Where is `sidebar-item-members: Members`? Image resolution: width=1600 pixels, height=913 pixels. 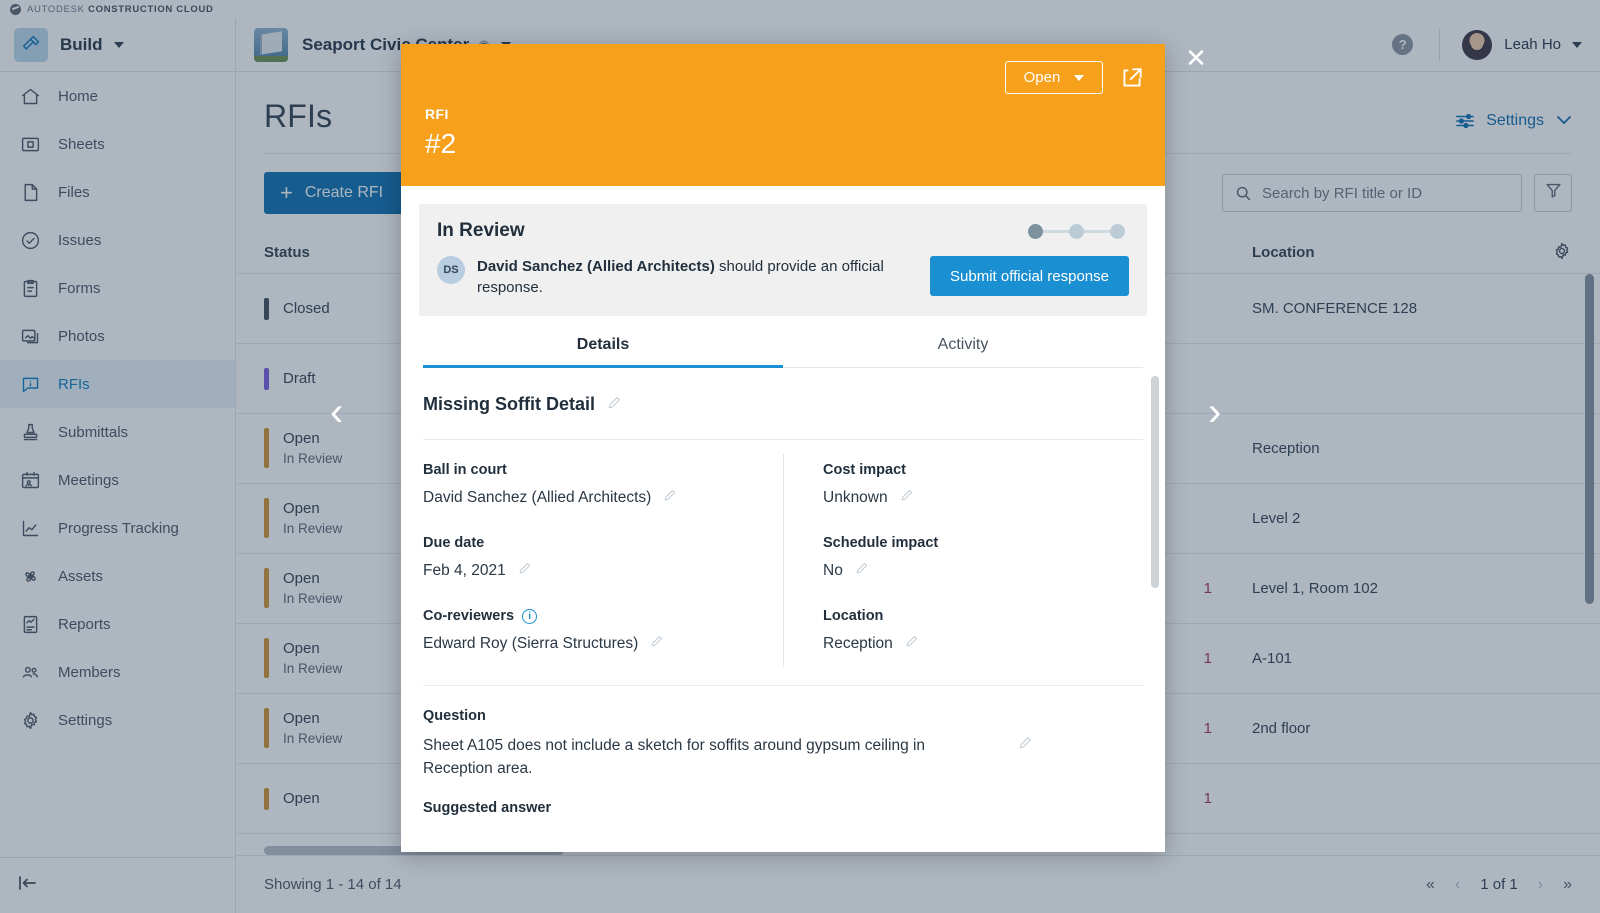 sidebar-item-members: Members is located at coordinates (117, 672).